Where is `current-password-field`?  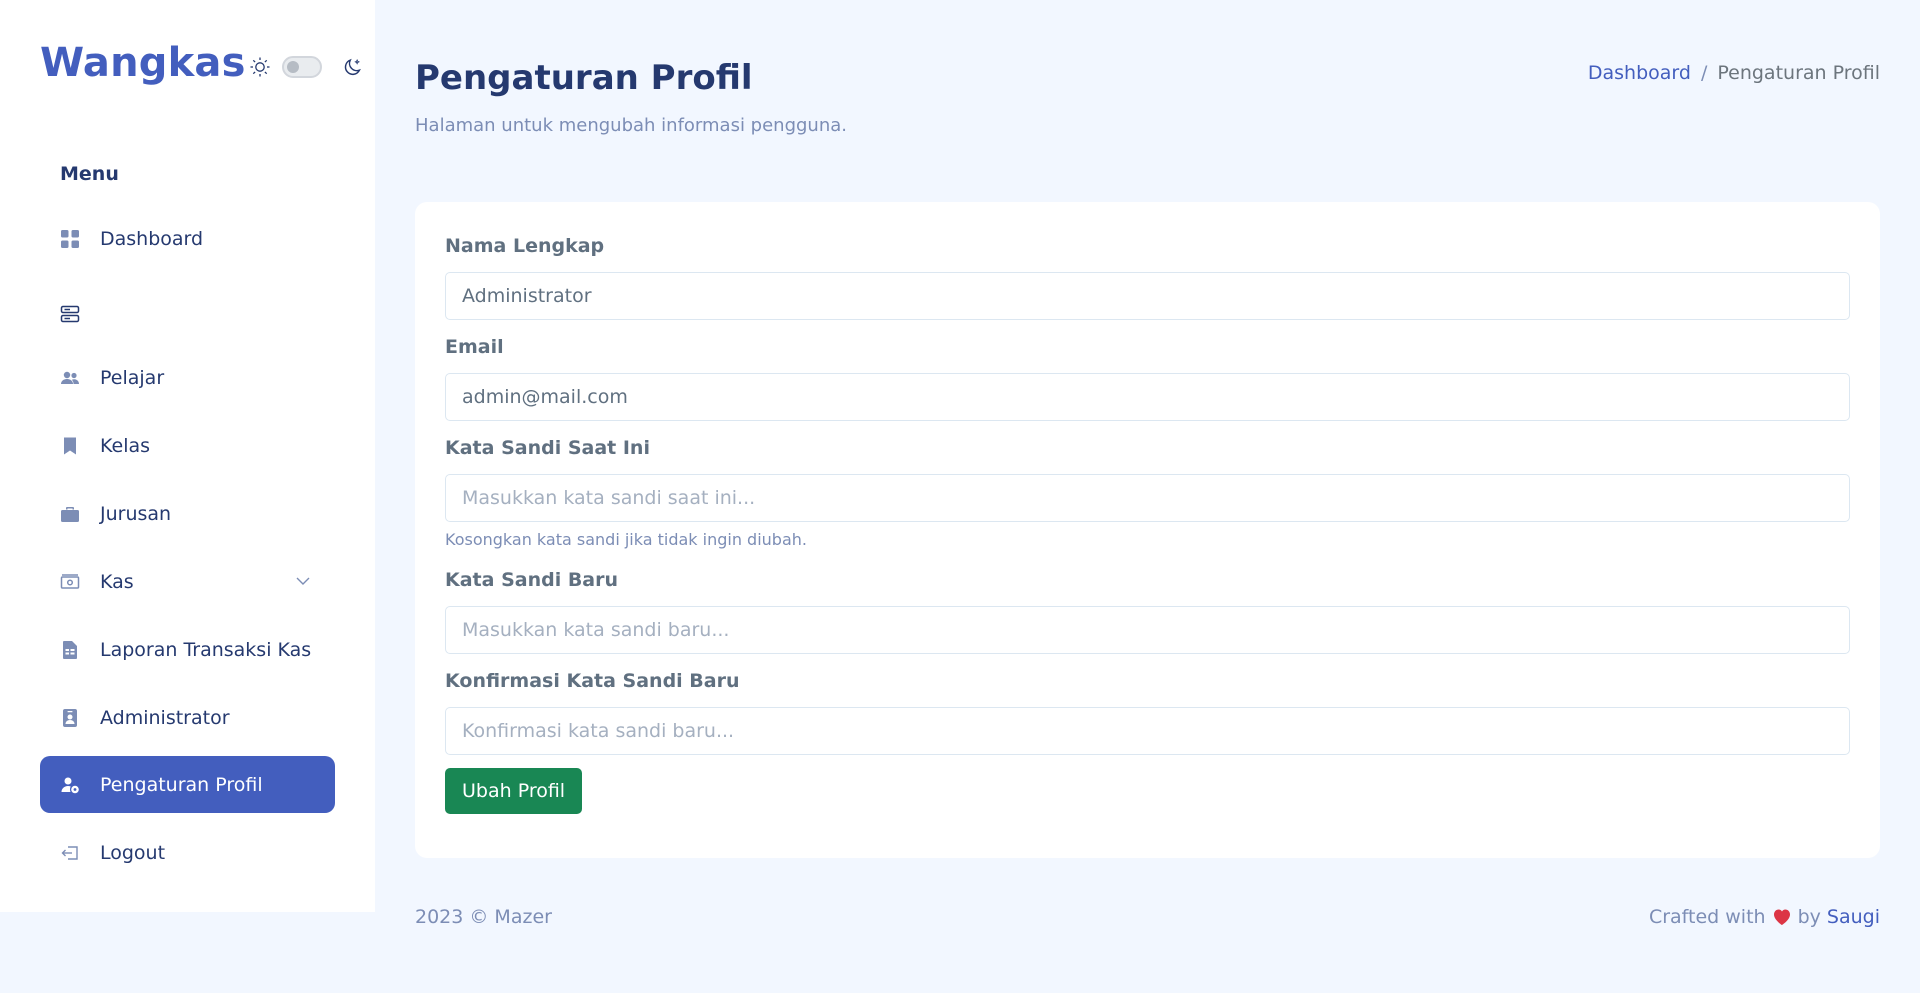
current-password-field is located at coordinates (1147, 498).